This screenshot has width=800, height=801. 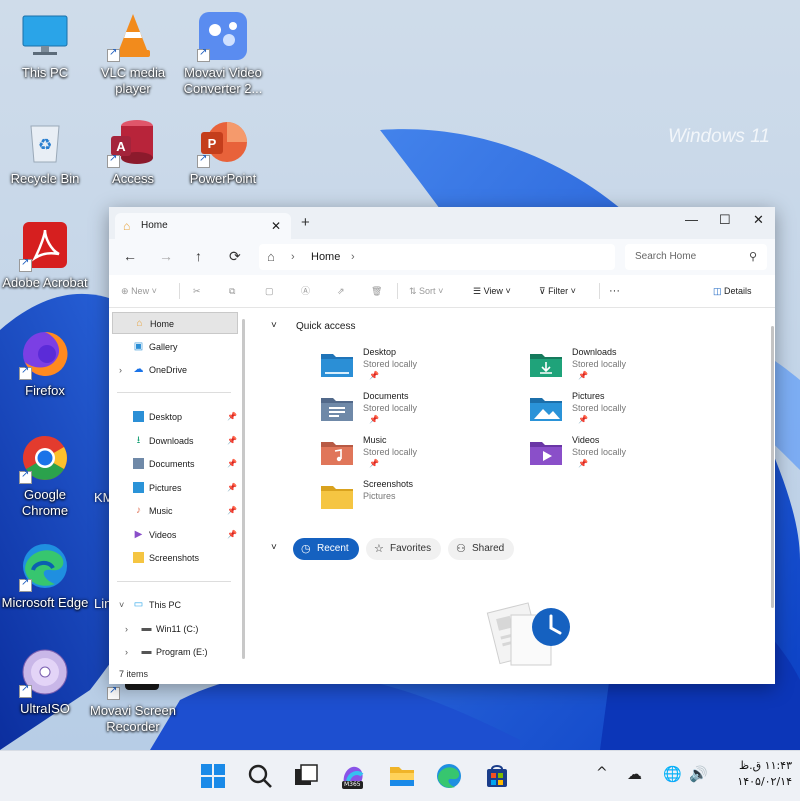 What do you see at coordinates (274, 547) in the screenshot?
I see `collapse-recent-icon: ˅` at bounding box center [274, 547].